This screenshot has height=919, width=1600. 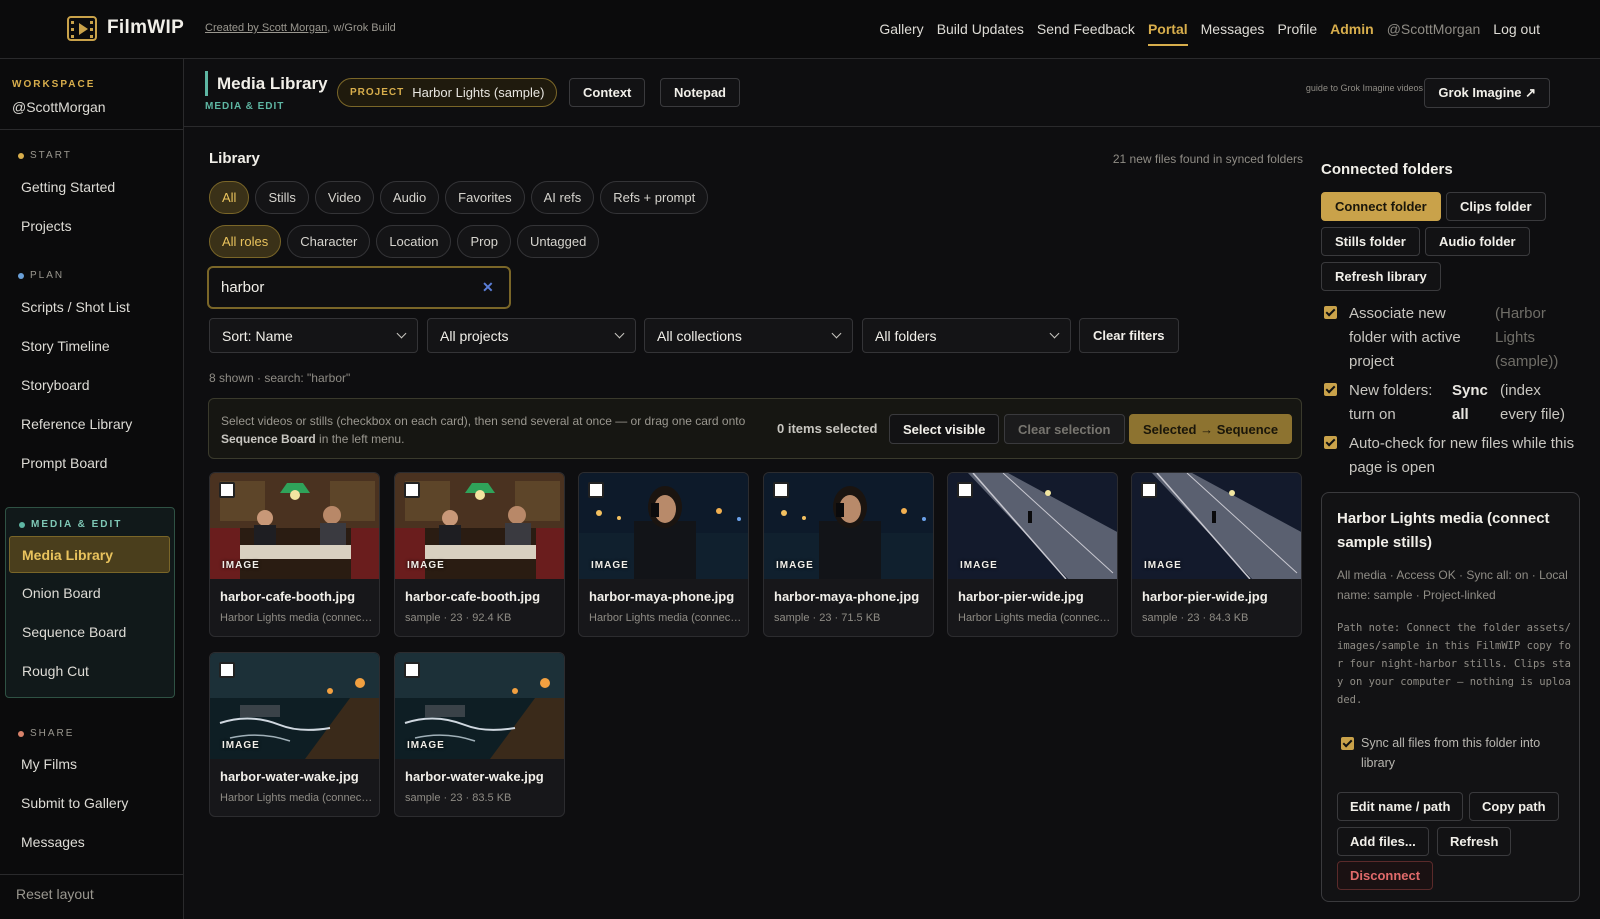 I want to click on refresh-library-button: Refresh library, so click(x=1381, y=276).